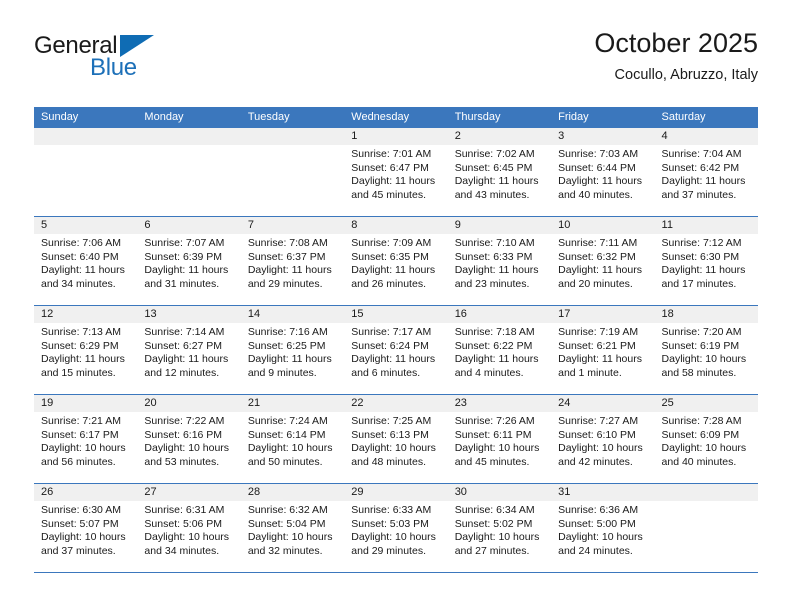 The width and height of the screenshot is (792, 612). What do you see at coordinates (493, 256) in the screenshot?
I see `sunset-text: Sunset: 6:33 PM` at bounding box center [493, 256].